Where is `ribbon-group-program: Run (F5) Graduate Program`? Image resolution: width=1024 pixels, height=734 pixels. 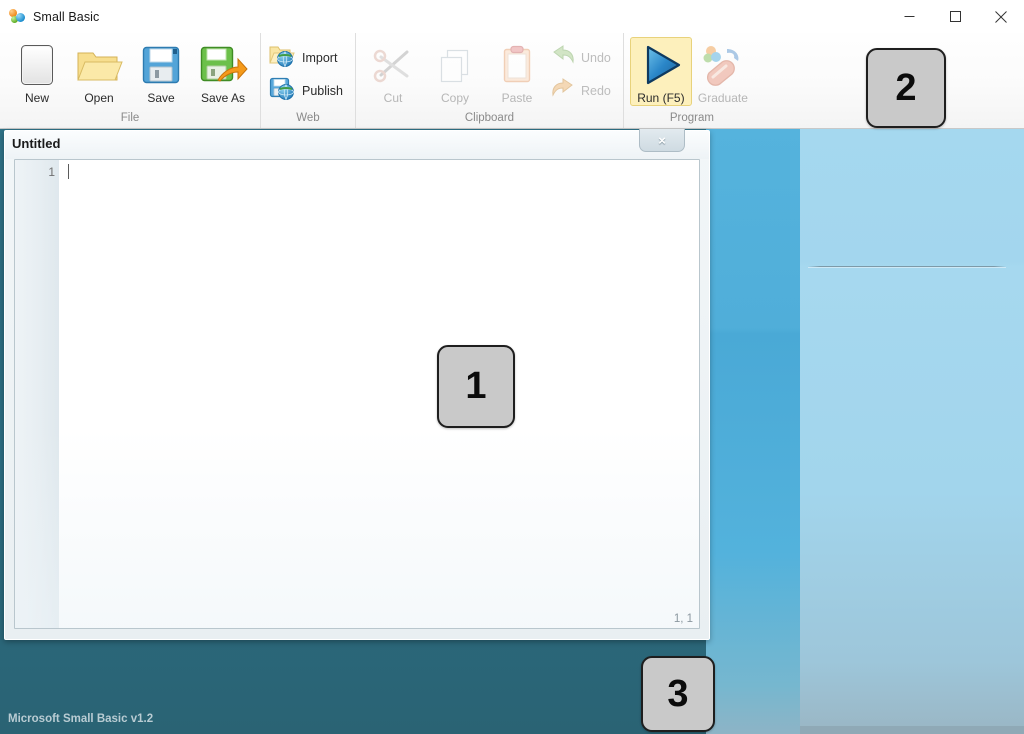 ribbon-group-program: Run (F5) Graduate Program is located at coordinates (691, 80).